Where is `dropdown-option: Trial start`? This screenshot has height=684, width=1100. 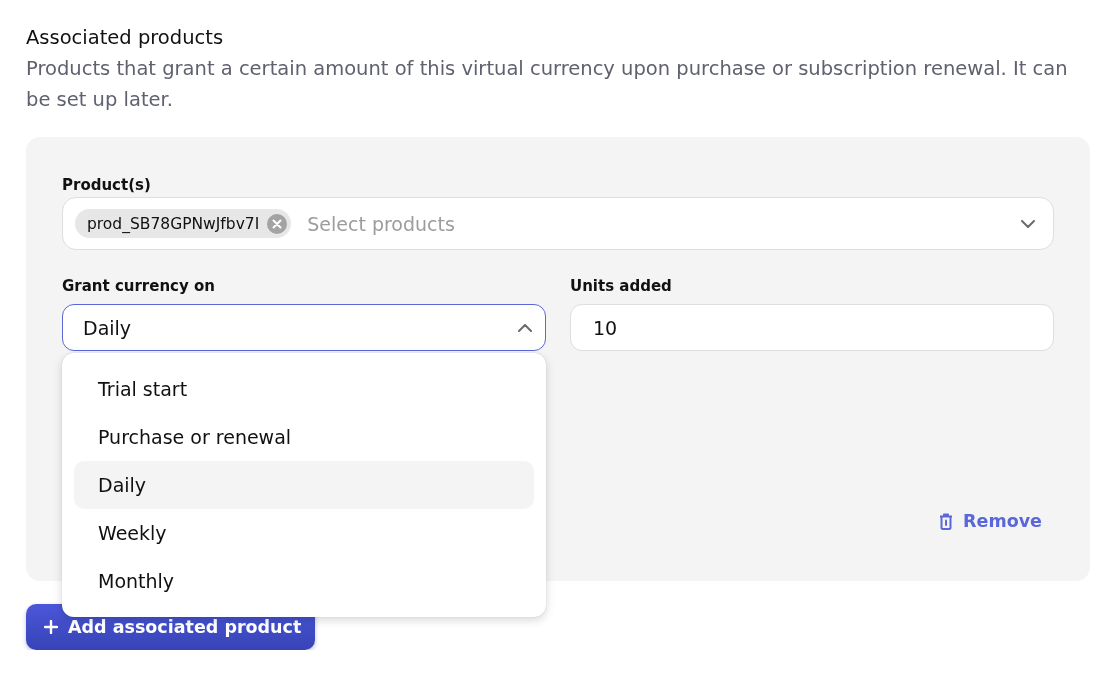
dropdown-option: Trial start is located at coordinates (304, 389).